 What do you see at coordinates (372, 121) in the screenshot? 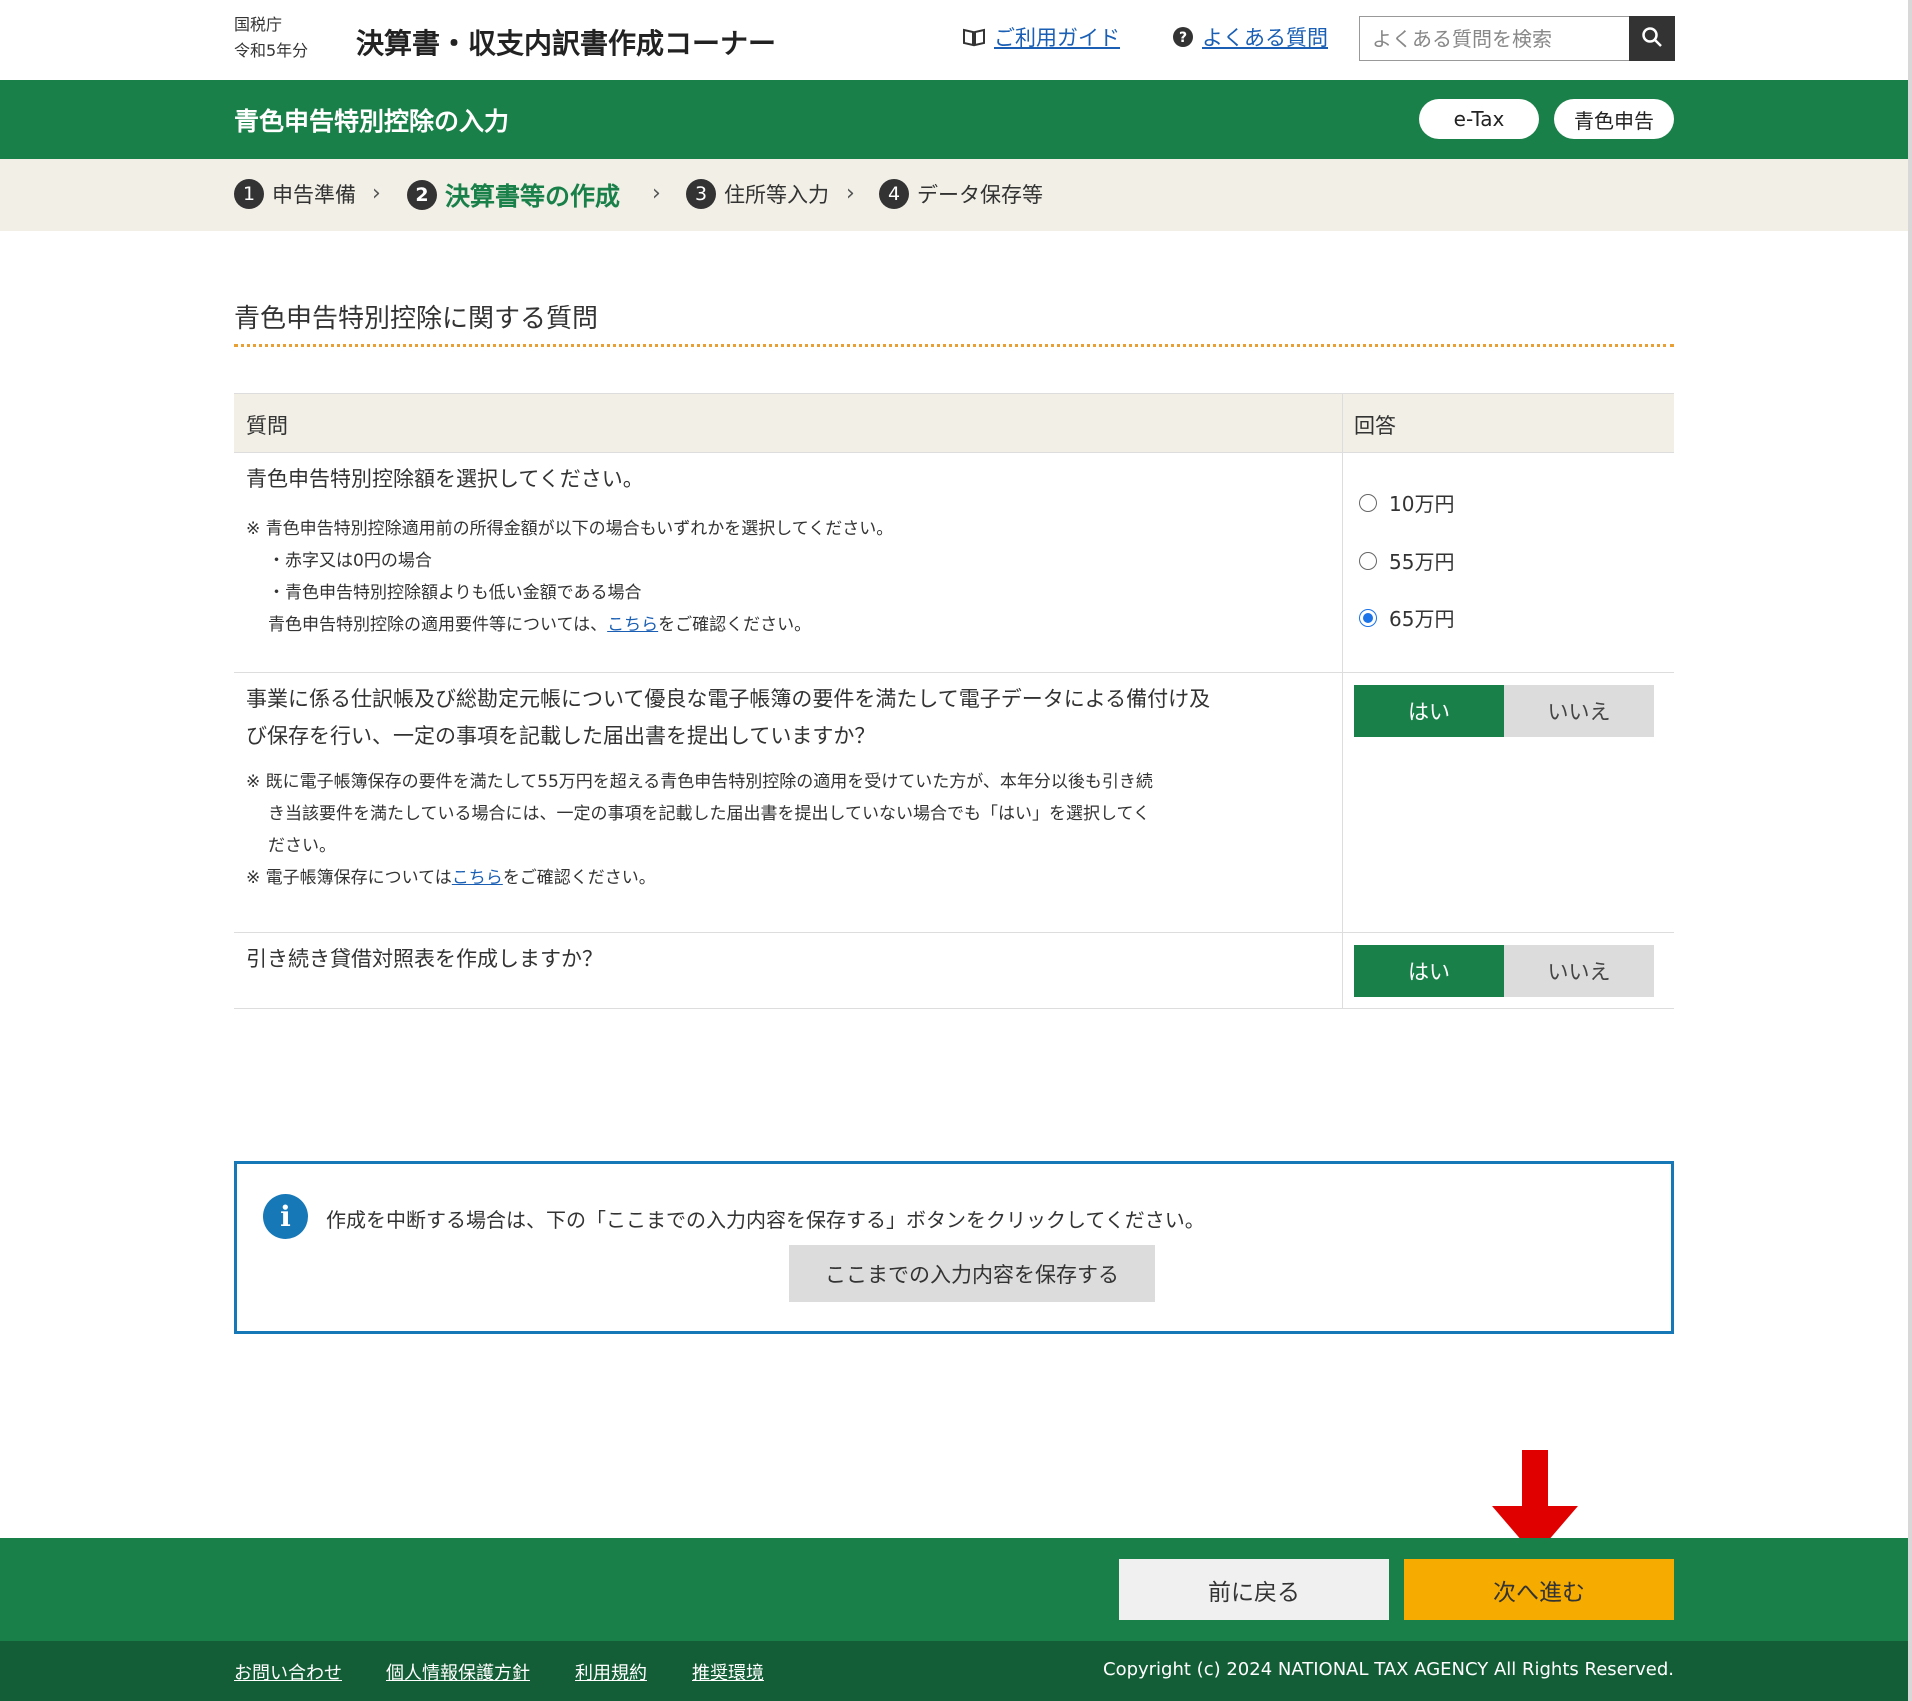
I see `page-title: 青色申告特別控除の入力` at bounding box center [372, 121].